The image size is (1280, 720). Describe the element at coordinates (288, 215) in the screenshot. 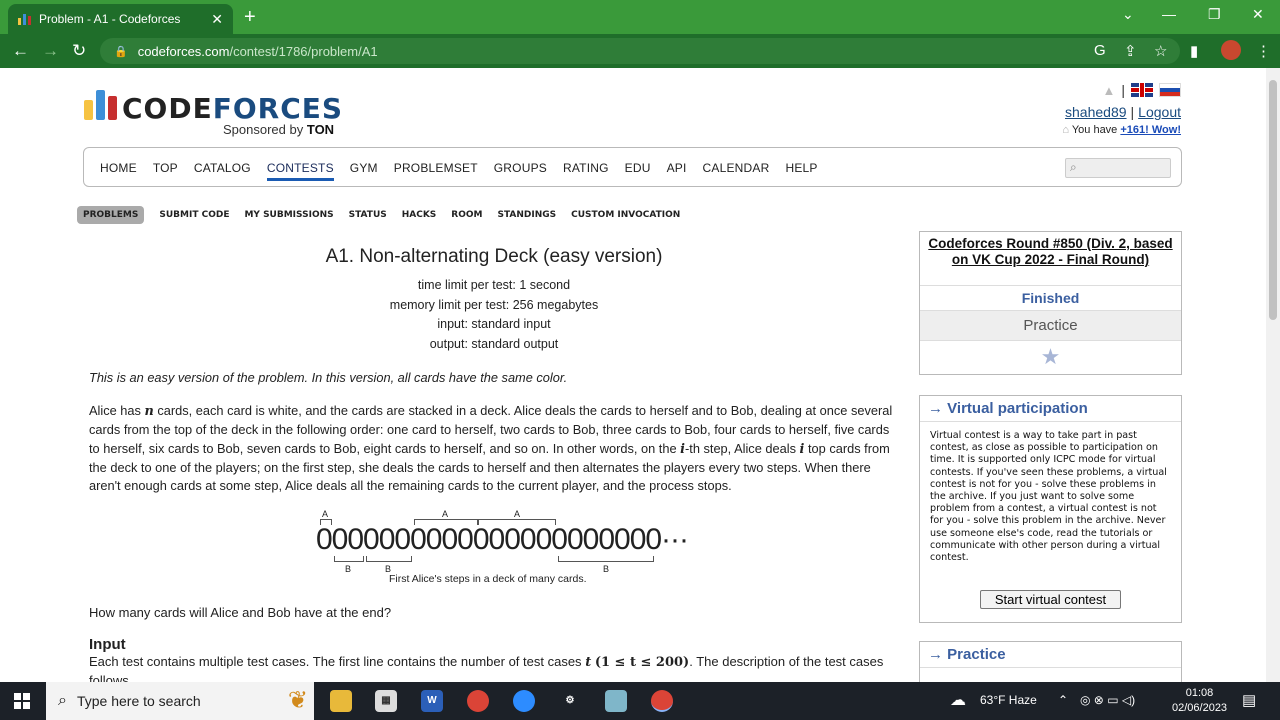

I see `submenu-item-my-submissions: MY SUBMISSIONS` at that location.